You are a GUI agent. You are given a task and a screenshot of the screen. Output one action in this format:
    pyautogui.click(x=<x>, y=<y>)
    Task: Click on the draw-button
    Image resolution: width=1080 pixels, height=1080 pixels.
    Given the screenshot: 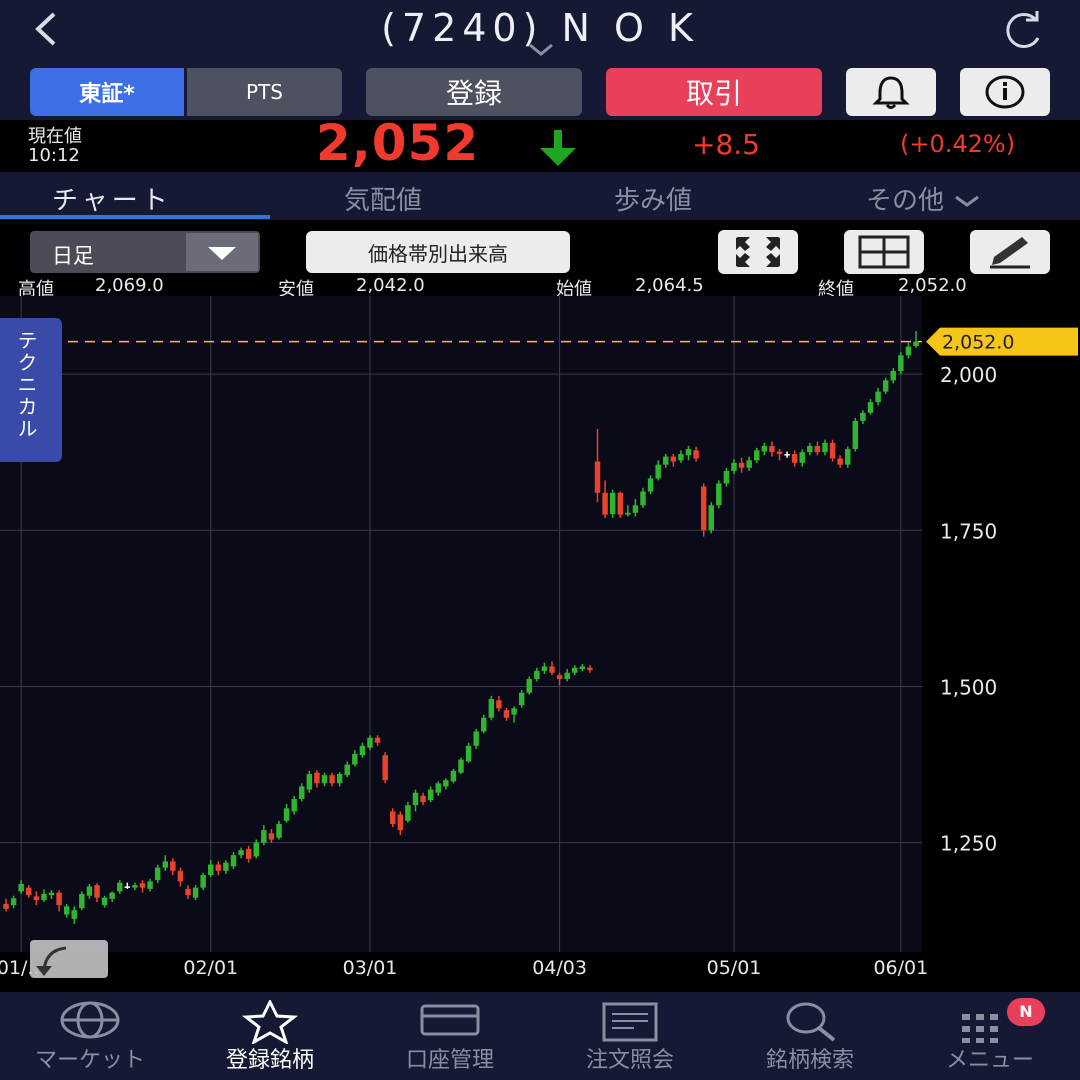 What is the action you would take?
    pyautogui.click(x=1010, y=252)
    